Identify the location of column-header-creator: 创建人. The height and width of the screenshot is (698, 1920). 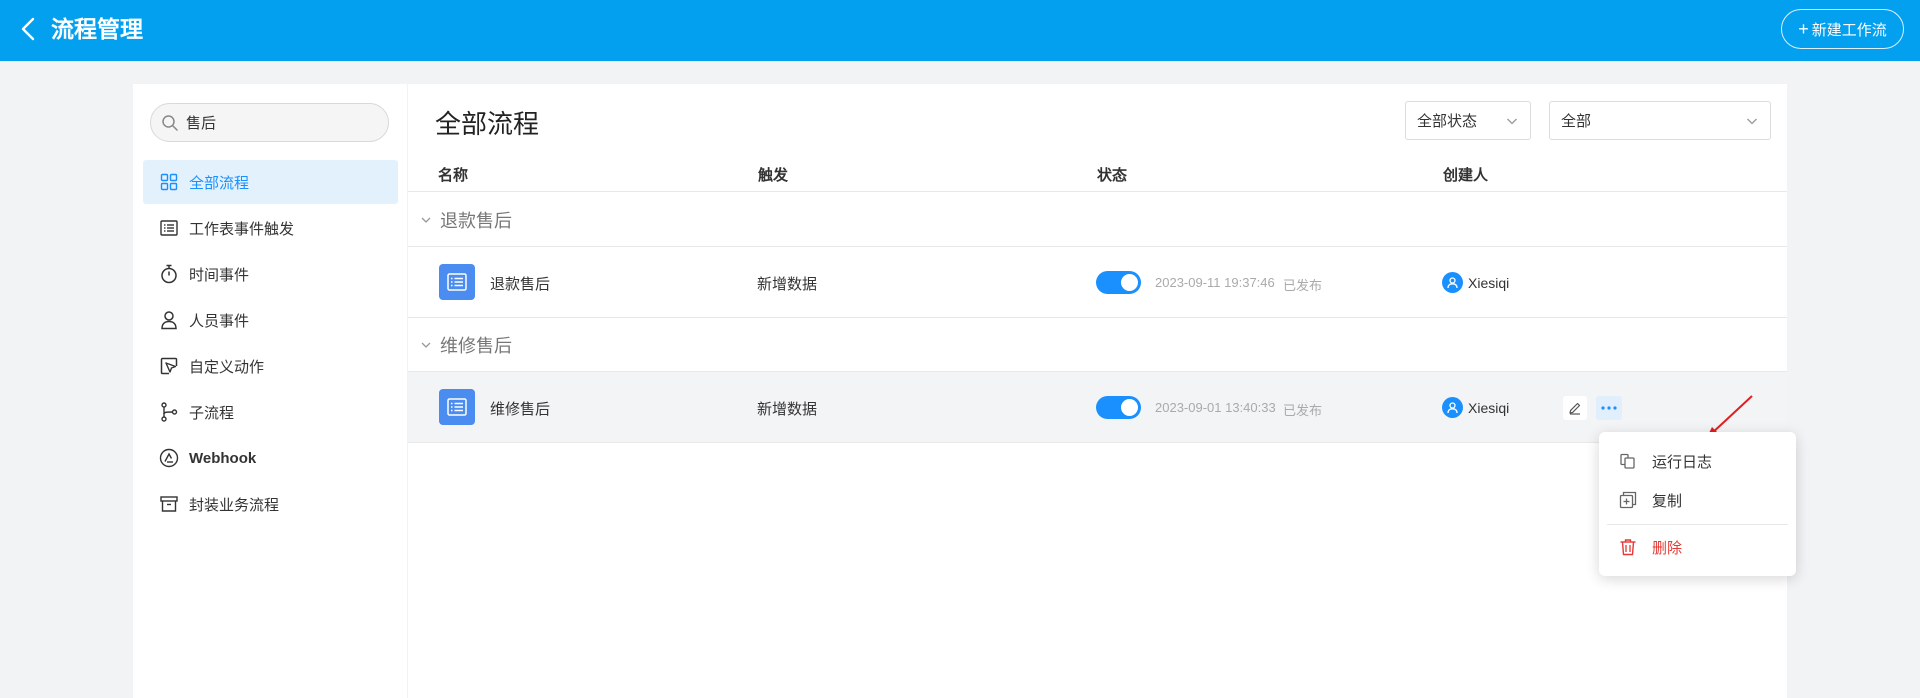
(1466, 175).